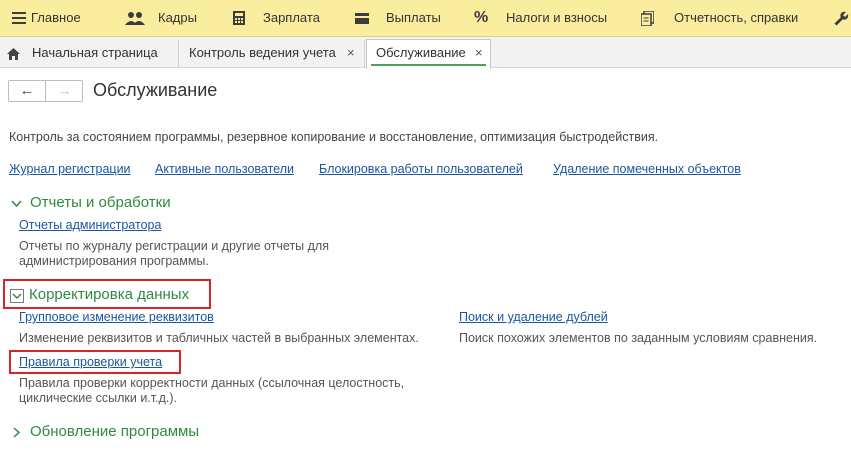  I want to click on people-icon, so click(135, 18).